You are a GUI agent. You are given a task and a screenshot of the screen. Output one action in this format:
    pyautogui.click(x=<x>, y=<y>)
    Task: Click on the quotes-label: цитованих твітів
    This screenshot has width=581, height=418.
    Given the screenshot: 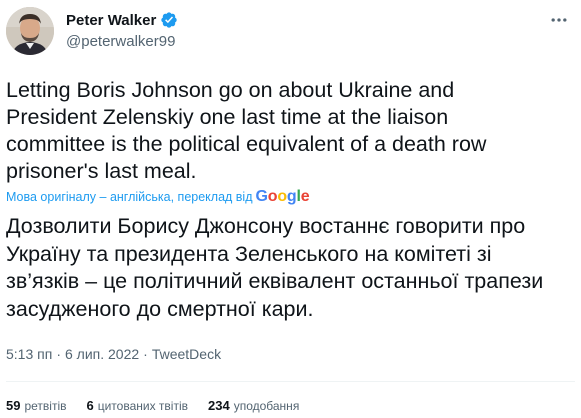 What is the action you would take?
    pyautogui.click(x=142, y=405)
    